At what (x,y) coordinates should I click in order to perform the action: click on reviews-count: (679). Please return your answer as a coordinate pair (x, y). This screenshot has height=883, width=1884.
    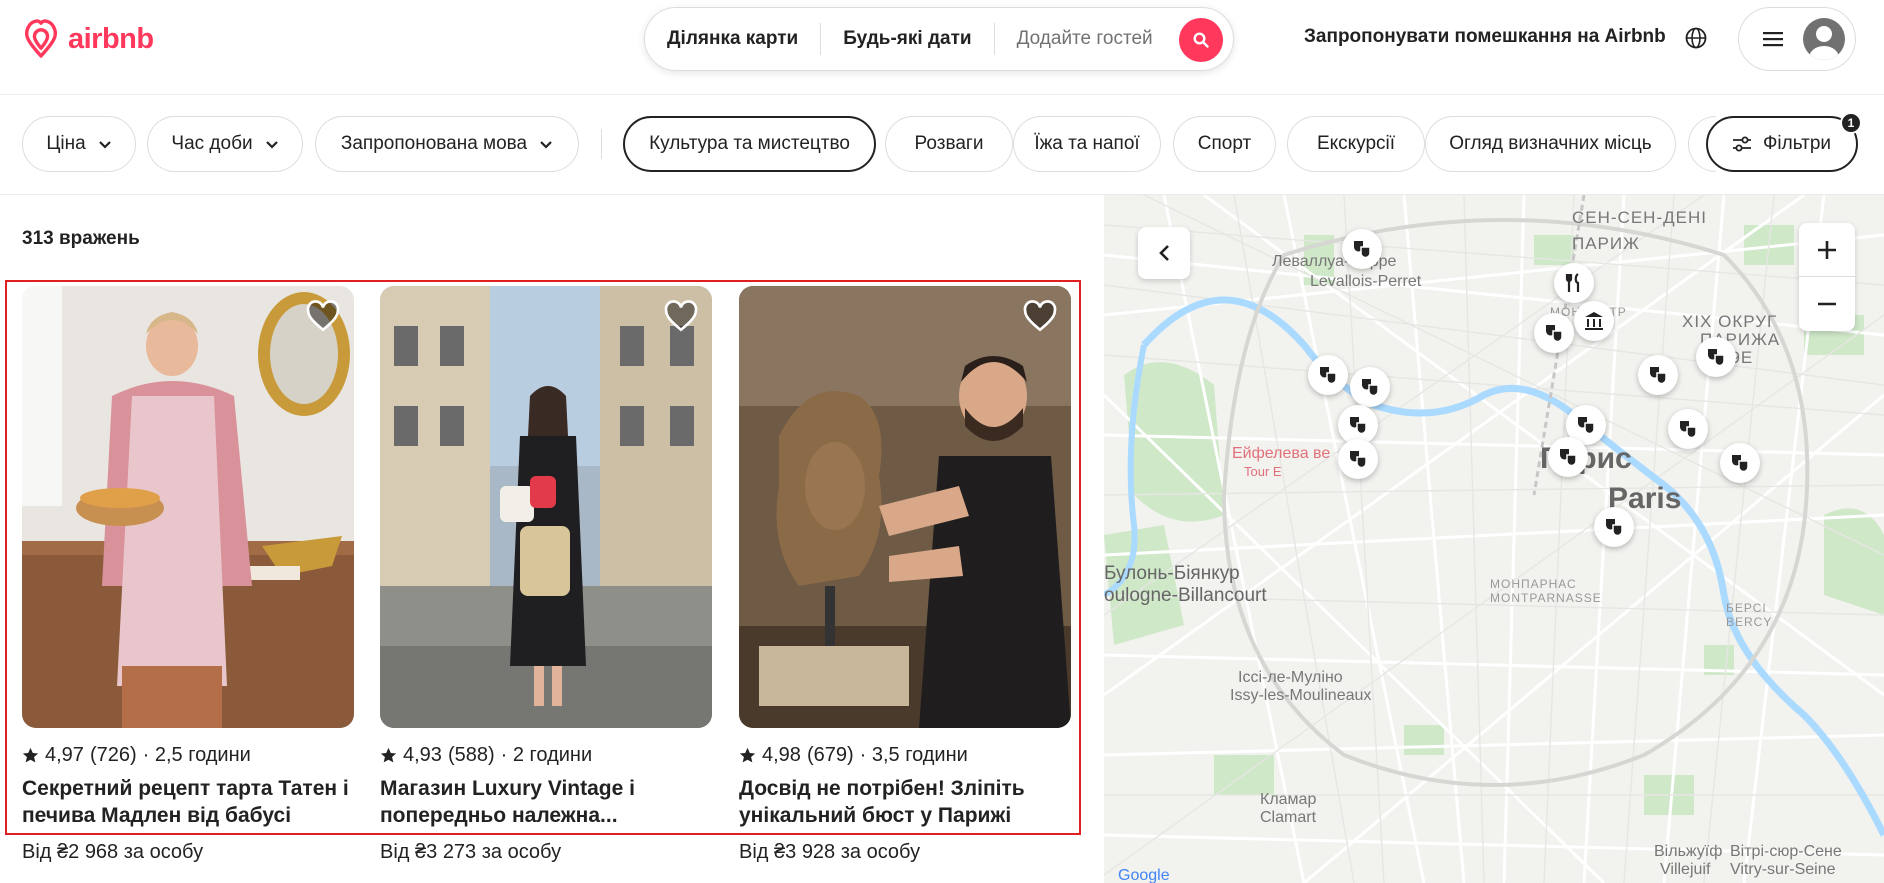
    Looking at the image, I should click on (830, 755).